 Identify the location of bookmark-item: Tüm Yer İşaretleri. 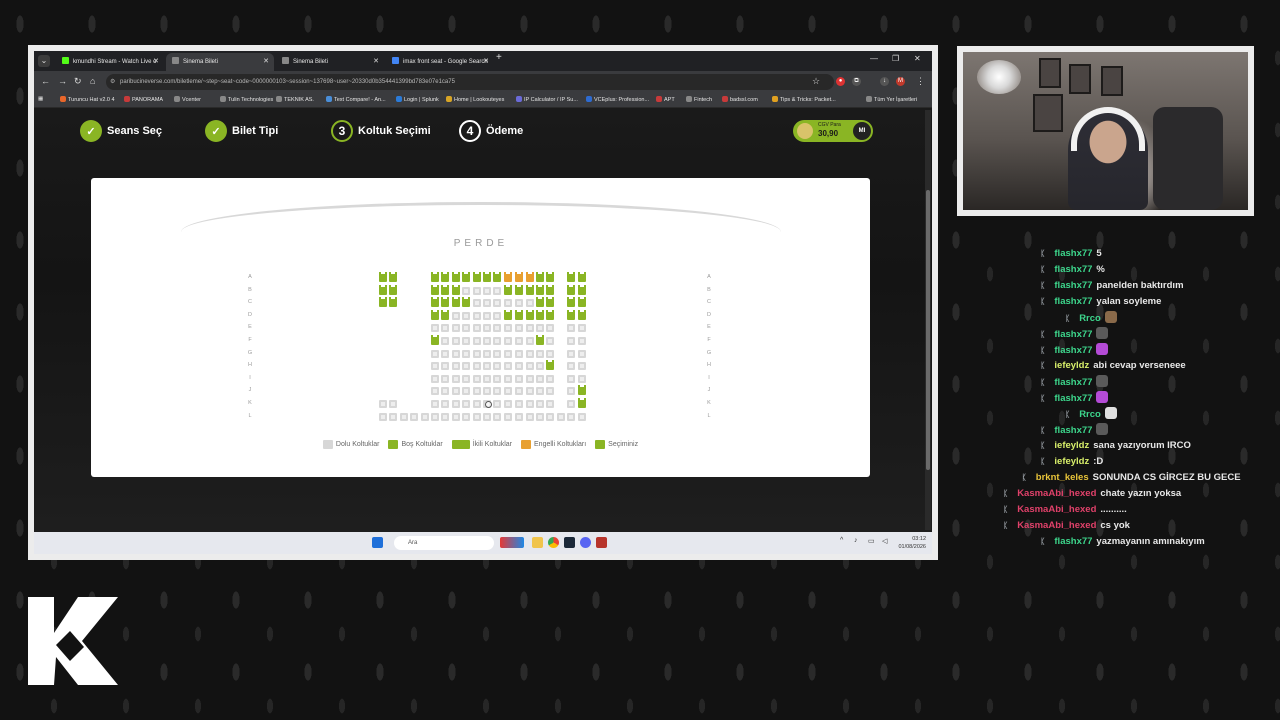
(891, 99).